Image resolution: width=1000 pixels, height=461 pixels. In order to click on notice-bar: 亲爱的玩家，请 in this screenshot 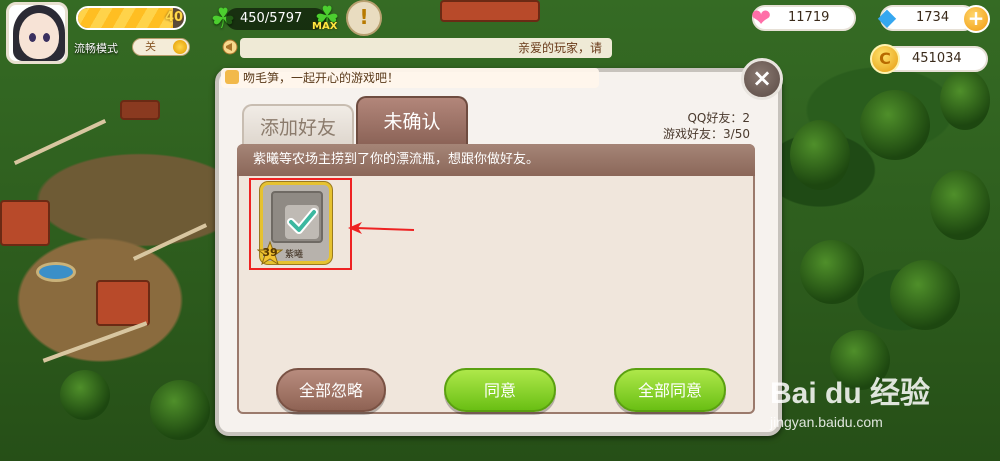, I will do `click(426, 48)`.